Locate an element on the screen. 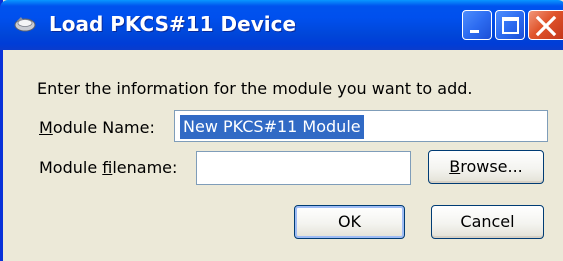 Image resolution: width=563 pixels, height=261 pixels. module-name-value: New PKCS#11 Module is located at coordinates (272, 127).